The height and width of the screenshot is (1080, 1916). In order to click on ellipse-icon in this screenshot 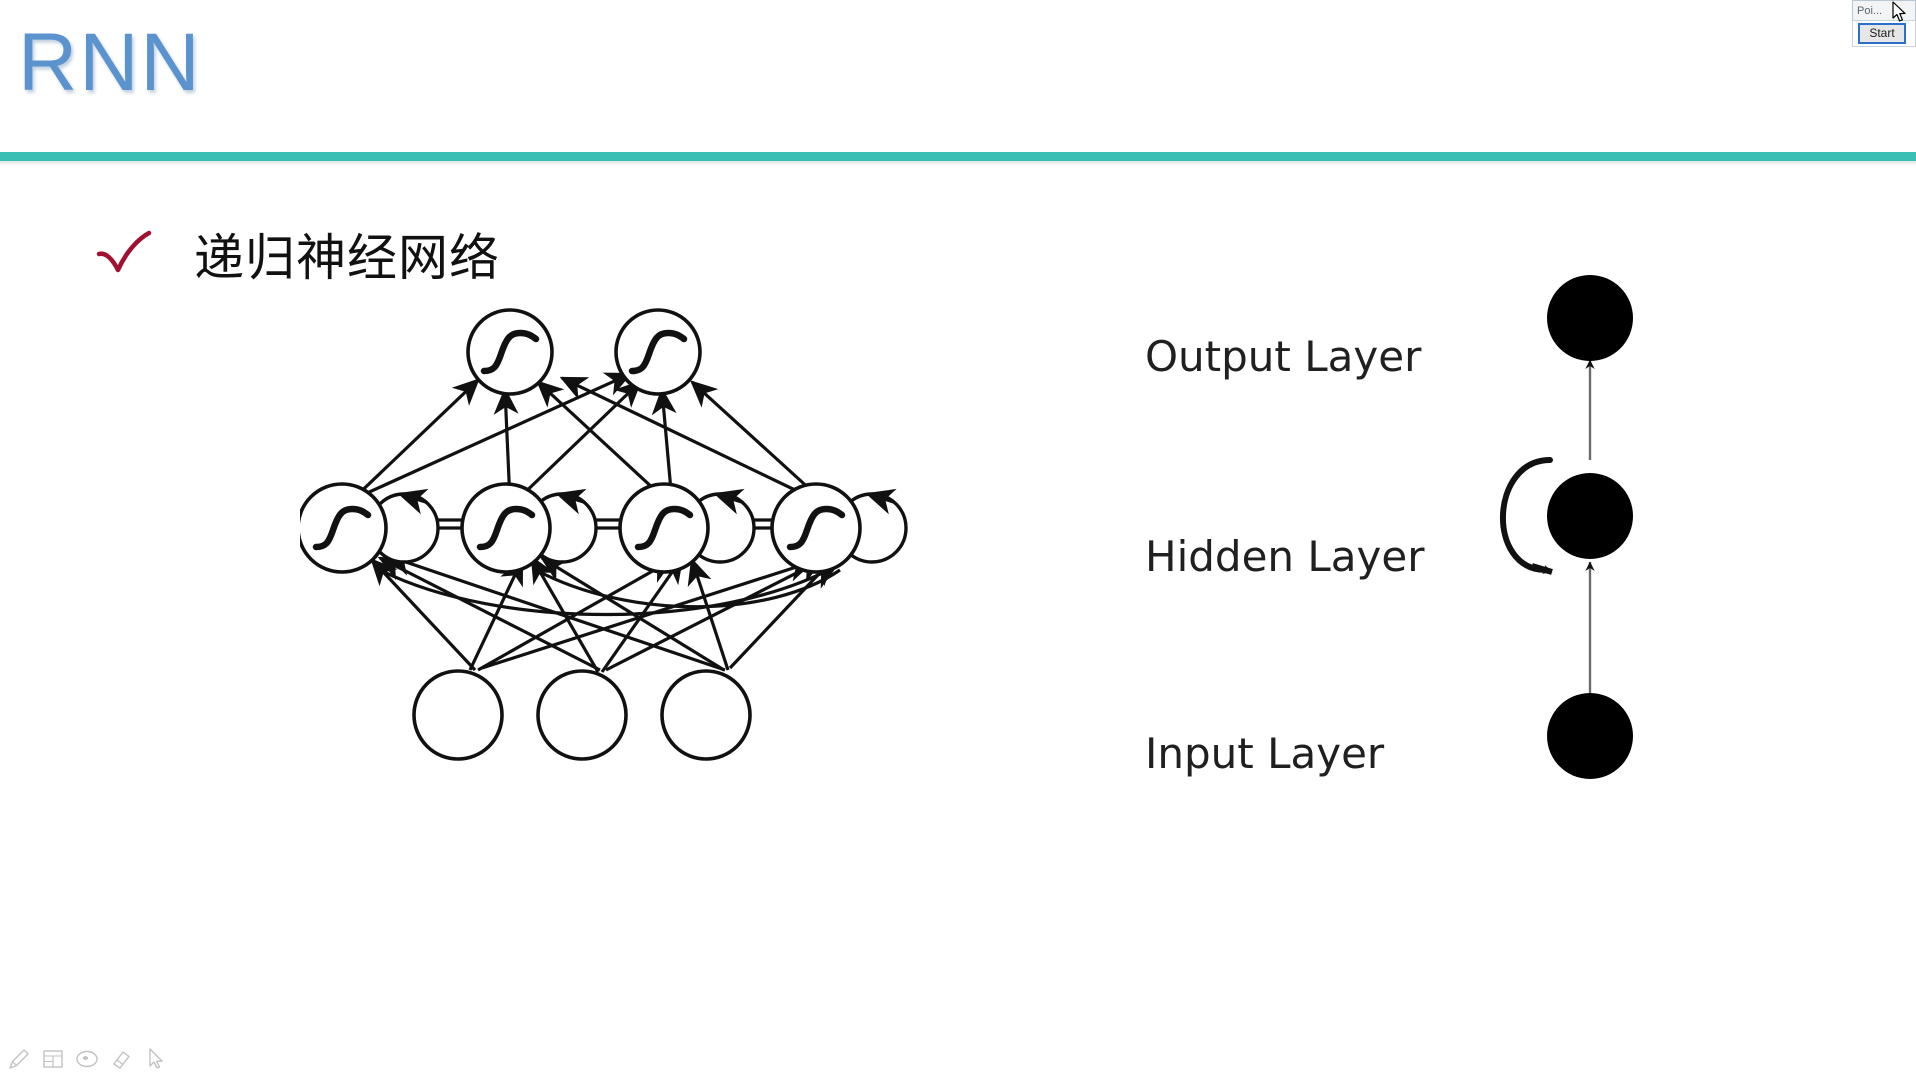, I will do `click(87, 1059)`.